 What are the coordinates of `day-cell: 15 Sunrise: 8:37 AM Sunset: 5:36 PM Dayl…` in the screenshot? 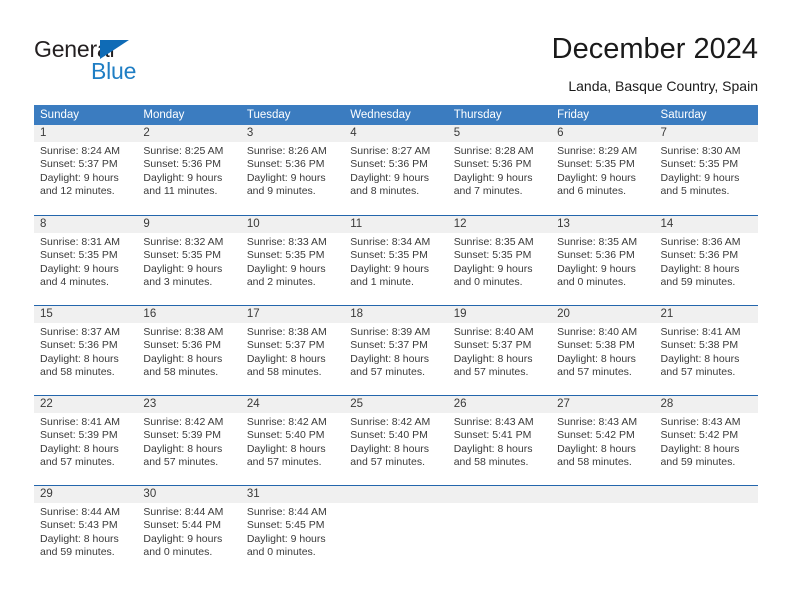 It's located at (86, 350).